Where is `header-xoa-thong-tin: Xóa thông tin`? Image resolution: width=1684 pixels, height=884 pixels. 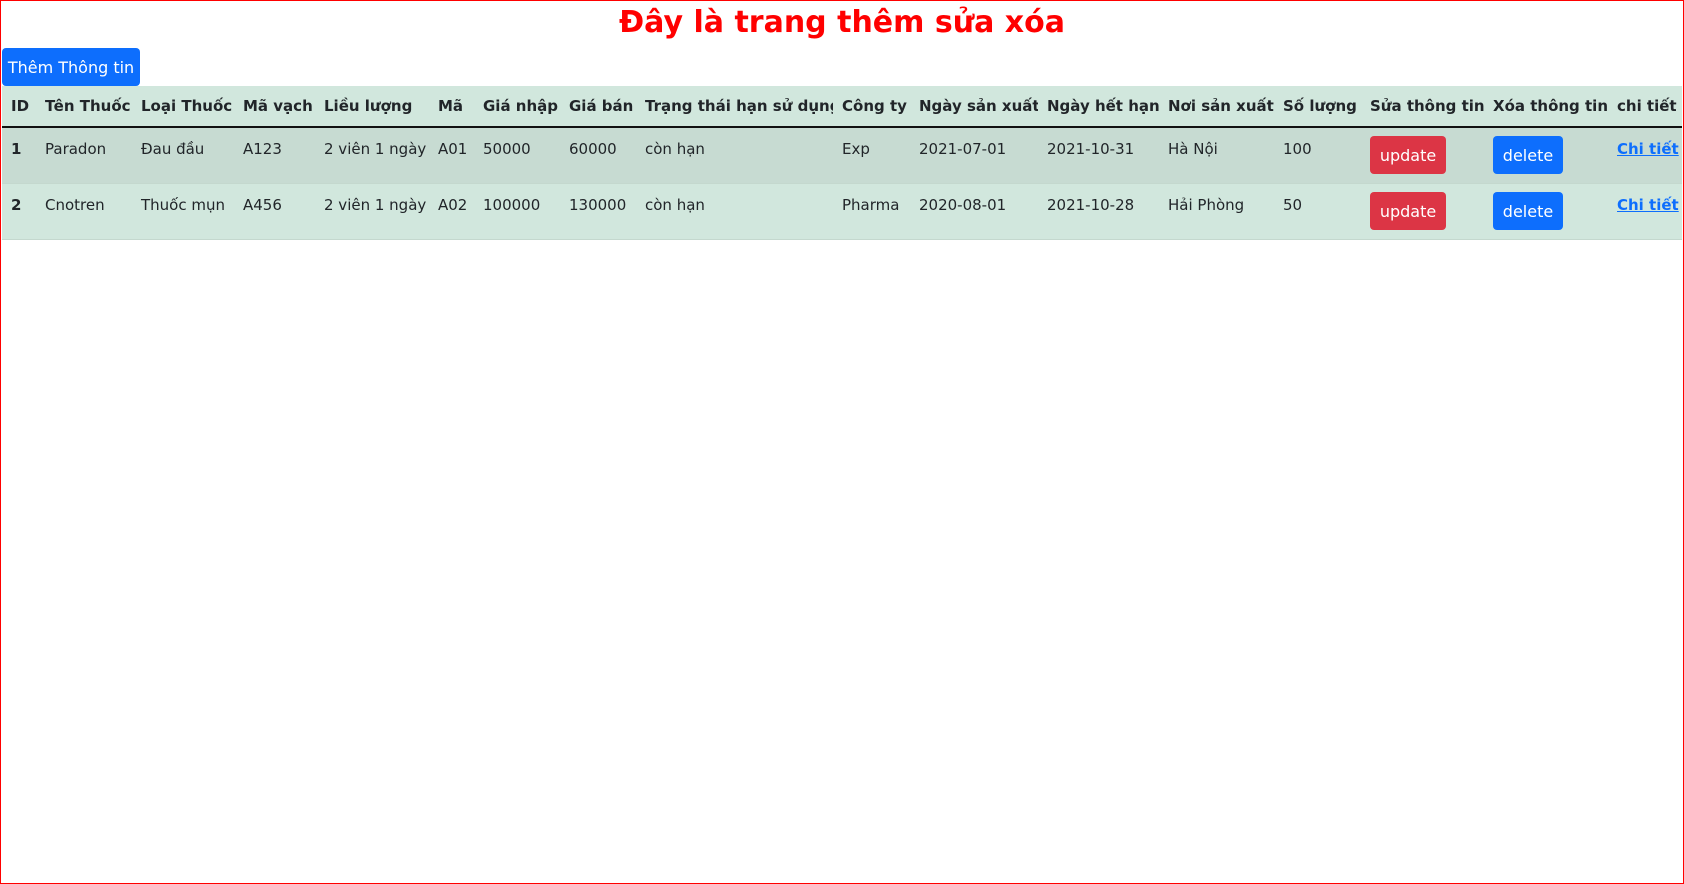
header-xoa-thong-tin: Xóa thông tin is located at coordinates (1546, 107).